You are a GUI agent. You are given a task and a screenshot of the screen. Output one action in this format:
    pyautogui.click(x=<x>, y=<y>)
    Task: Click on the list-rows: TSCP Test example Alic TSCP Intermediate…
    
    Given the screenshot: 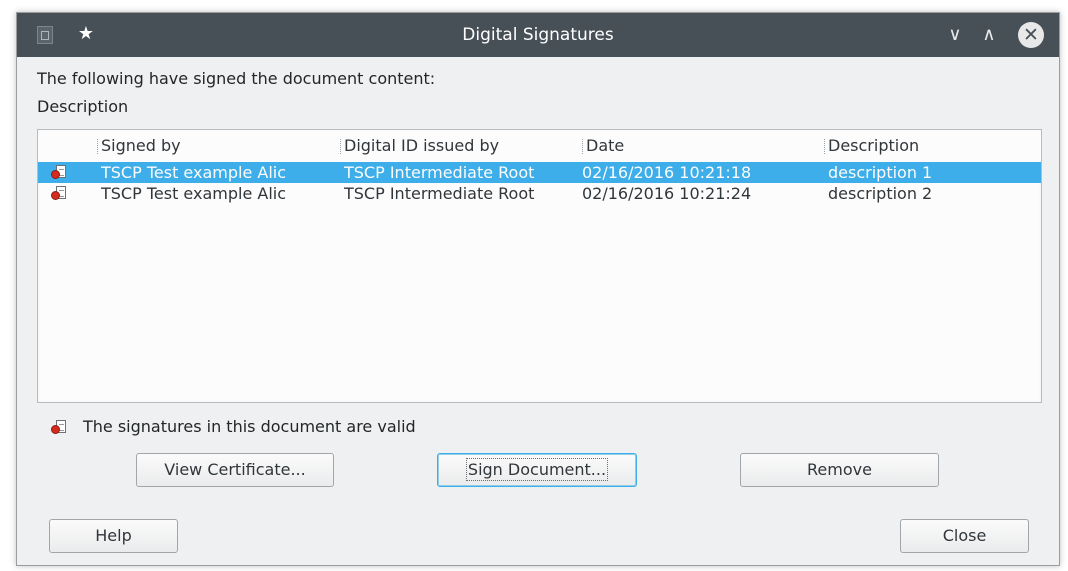 What is the action you would take?
    pyautogui.click(x=539, y=183)
    